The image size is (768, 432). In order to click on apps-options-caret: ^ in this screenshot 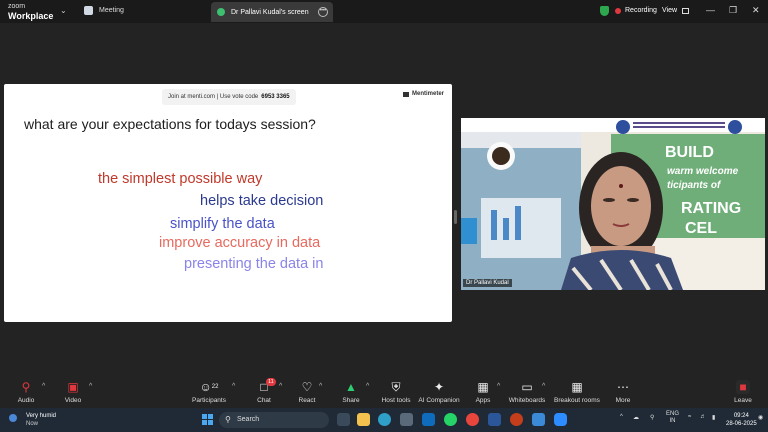, I will do `click(498, 386)`.